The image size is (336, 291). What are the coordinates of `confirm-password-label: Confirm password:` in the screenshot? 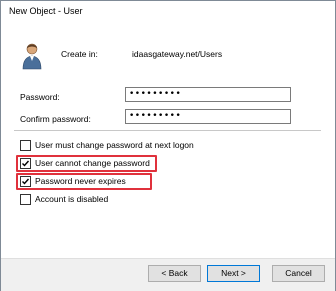 It's located at (55, 119).